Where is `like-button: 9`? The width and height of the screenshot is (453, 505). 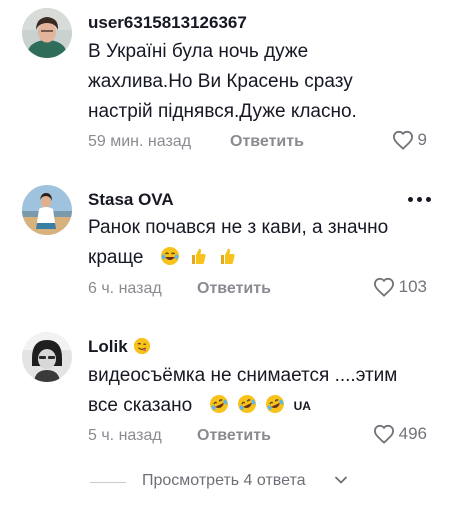 like-button: 9 is located at coordinates (409, 140).